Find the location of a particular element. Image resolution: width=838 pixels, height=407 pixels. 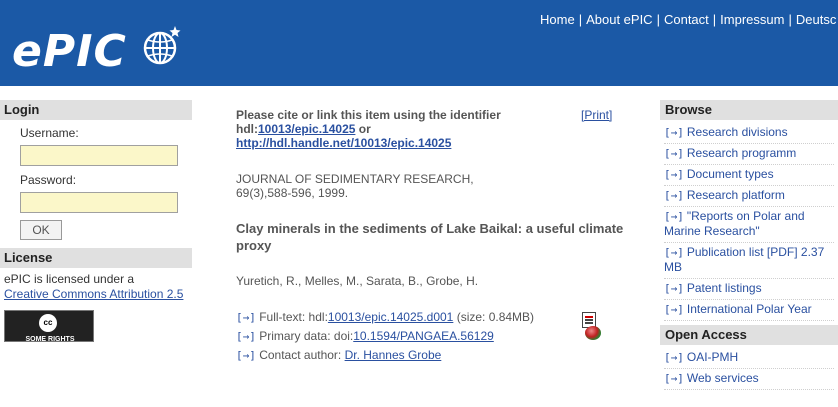

browse-item-label: Patent listings is located at coordinates (724, 288).